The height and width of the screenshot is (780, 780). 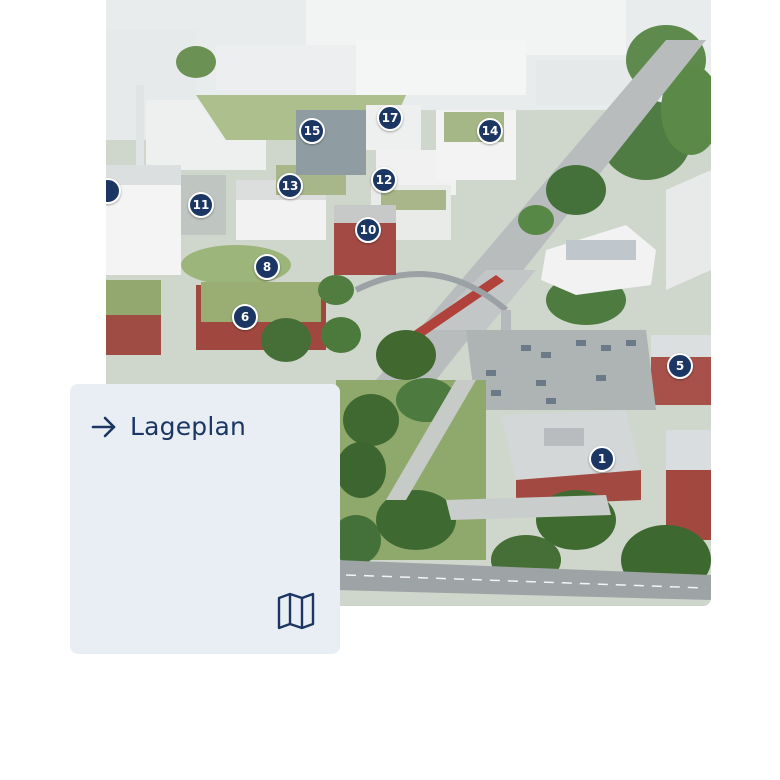 What do you see at coordinates (312, 131) in the screenshot?
I see `building-marker-15: 15` at bounding box center [312, 131].